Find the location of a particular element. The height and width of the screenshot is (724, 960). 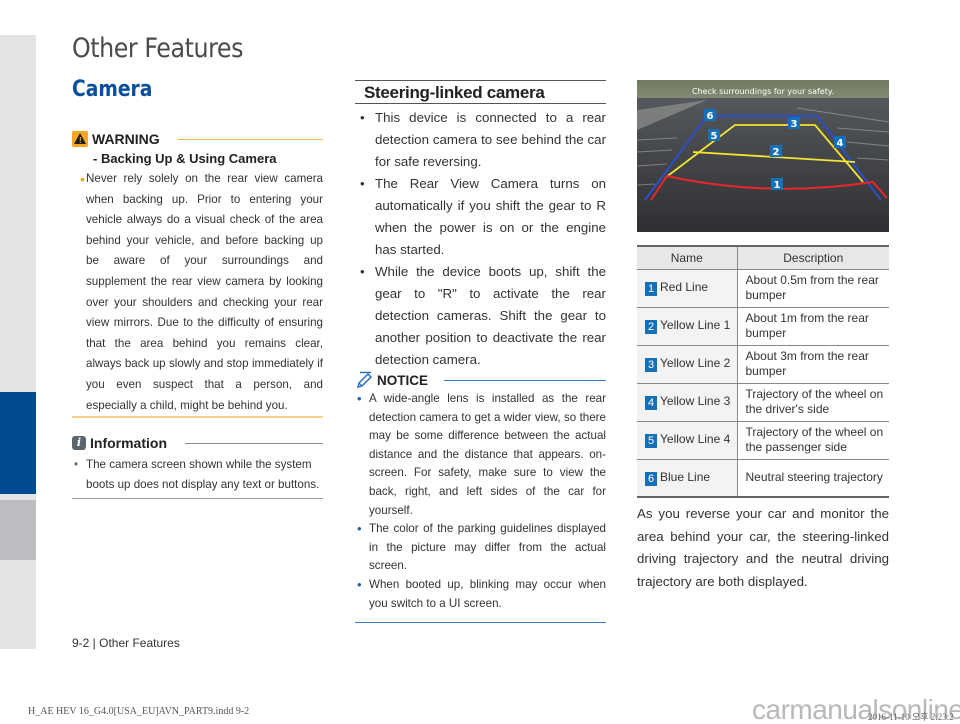

line-description: Neutral steering trajectory is located at coordinates (813, 478).